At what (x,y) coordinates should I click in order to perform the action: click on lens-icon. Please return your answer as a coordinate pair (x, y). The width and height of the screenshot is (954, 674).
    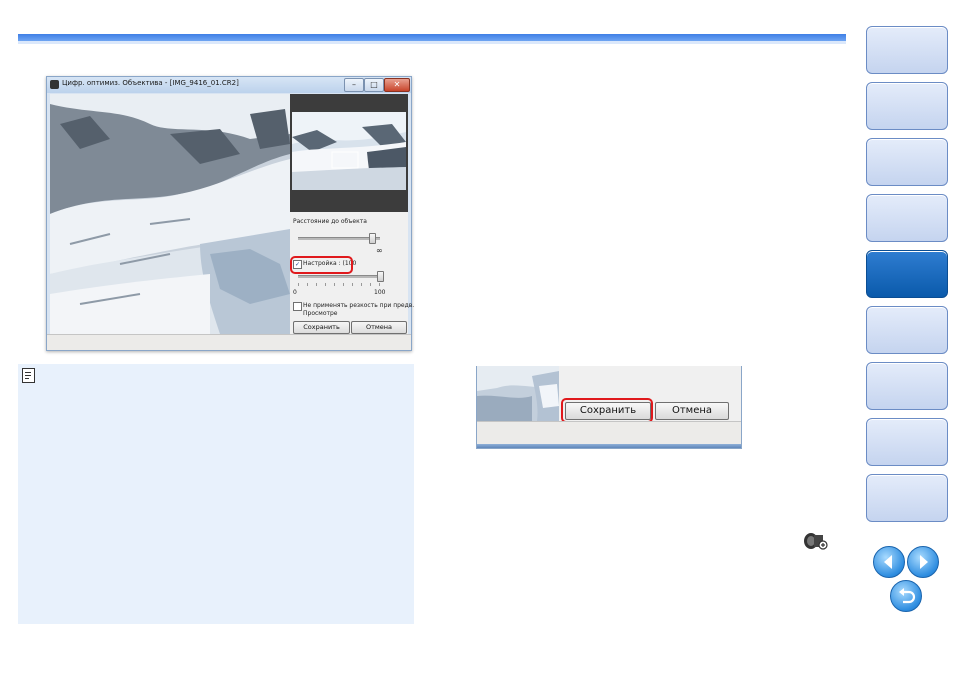
    Looking at the image, I should click on (816, 543).